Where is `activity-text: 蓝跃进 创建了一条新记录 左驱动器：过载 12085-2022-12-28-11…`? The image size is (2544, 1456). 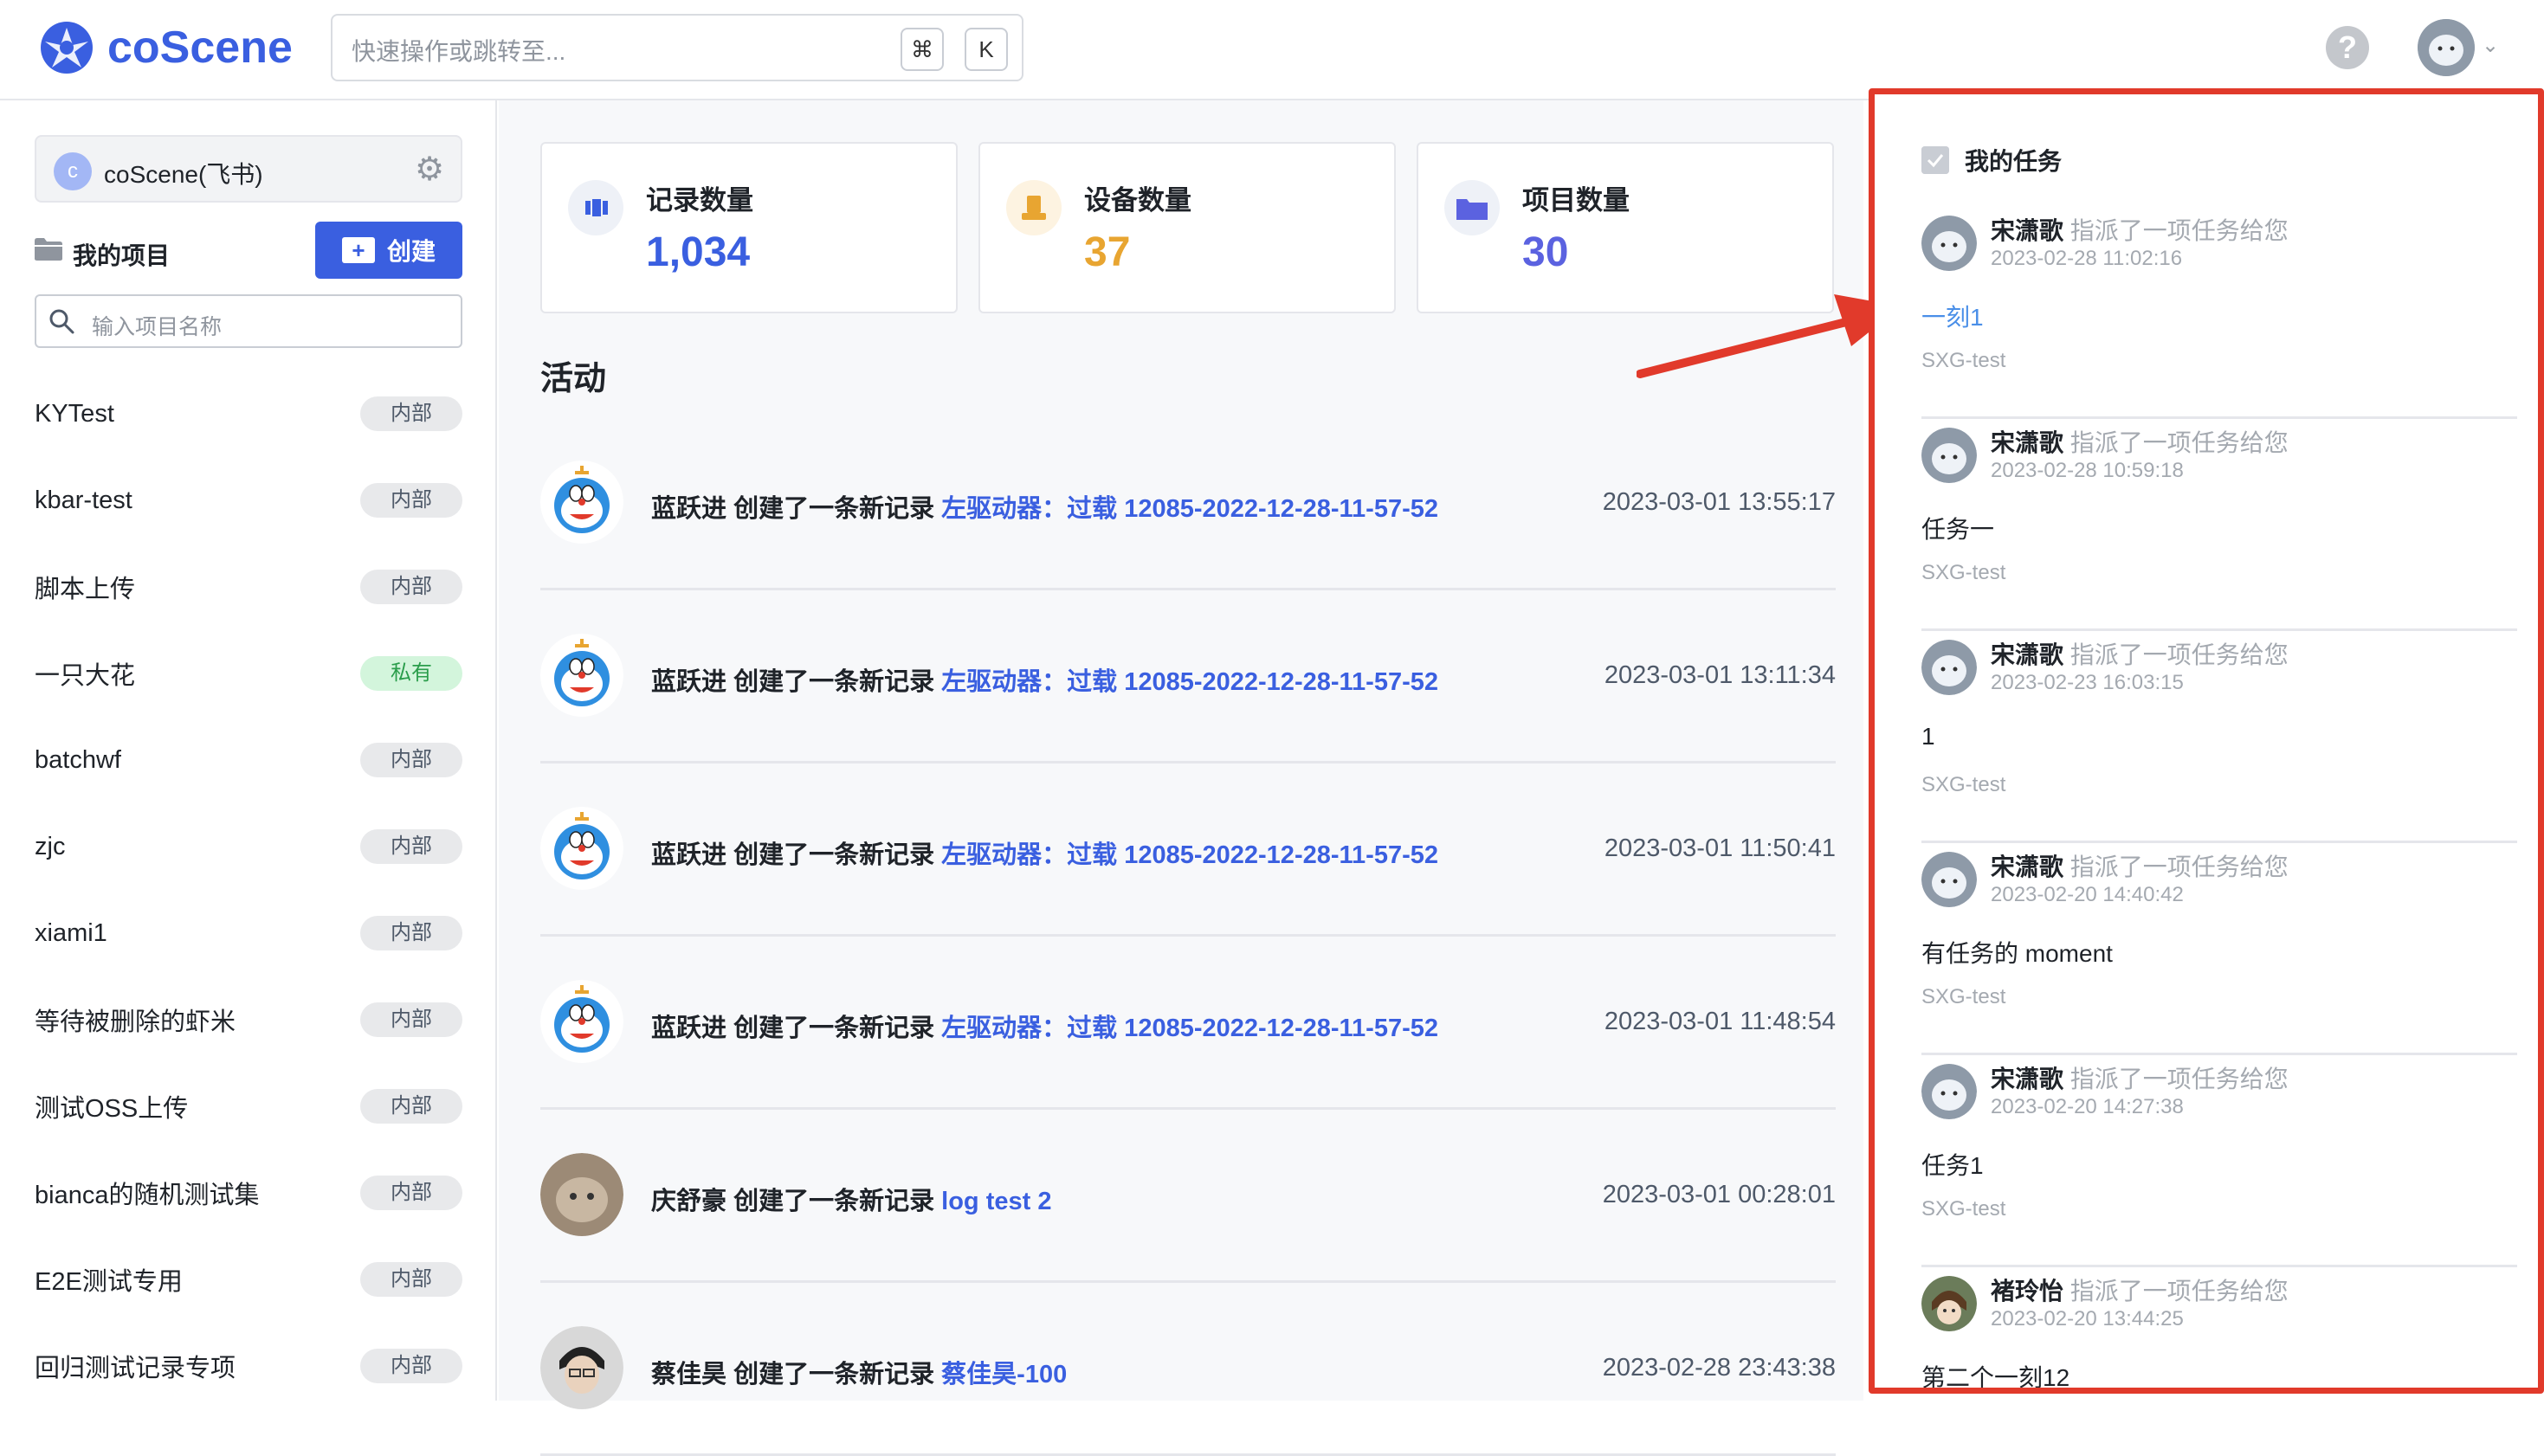 activity-text: 蓝跃进 创建了一条新记录 左驱动器：过载 12085-2022-12-28-11… is located at coordinates (1045, 852).